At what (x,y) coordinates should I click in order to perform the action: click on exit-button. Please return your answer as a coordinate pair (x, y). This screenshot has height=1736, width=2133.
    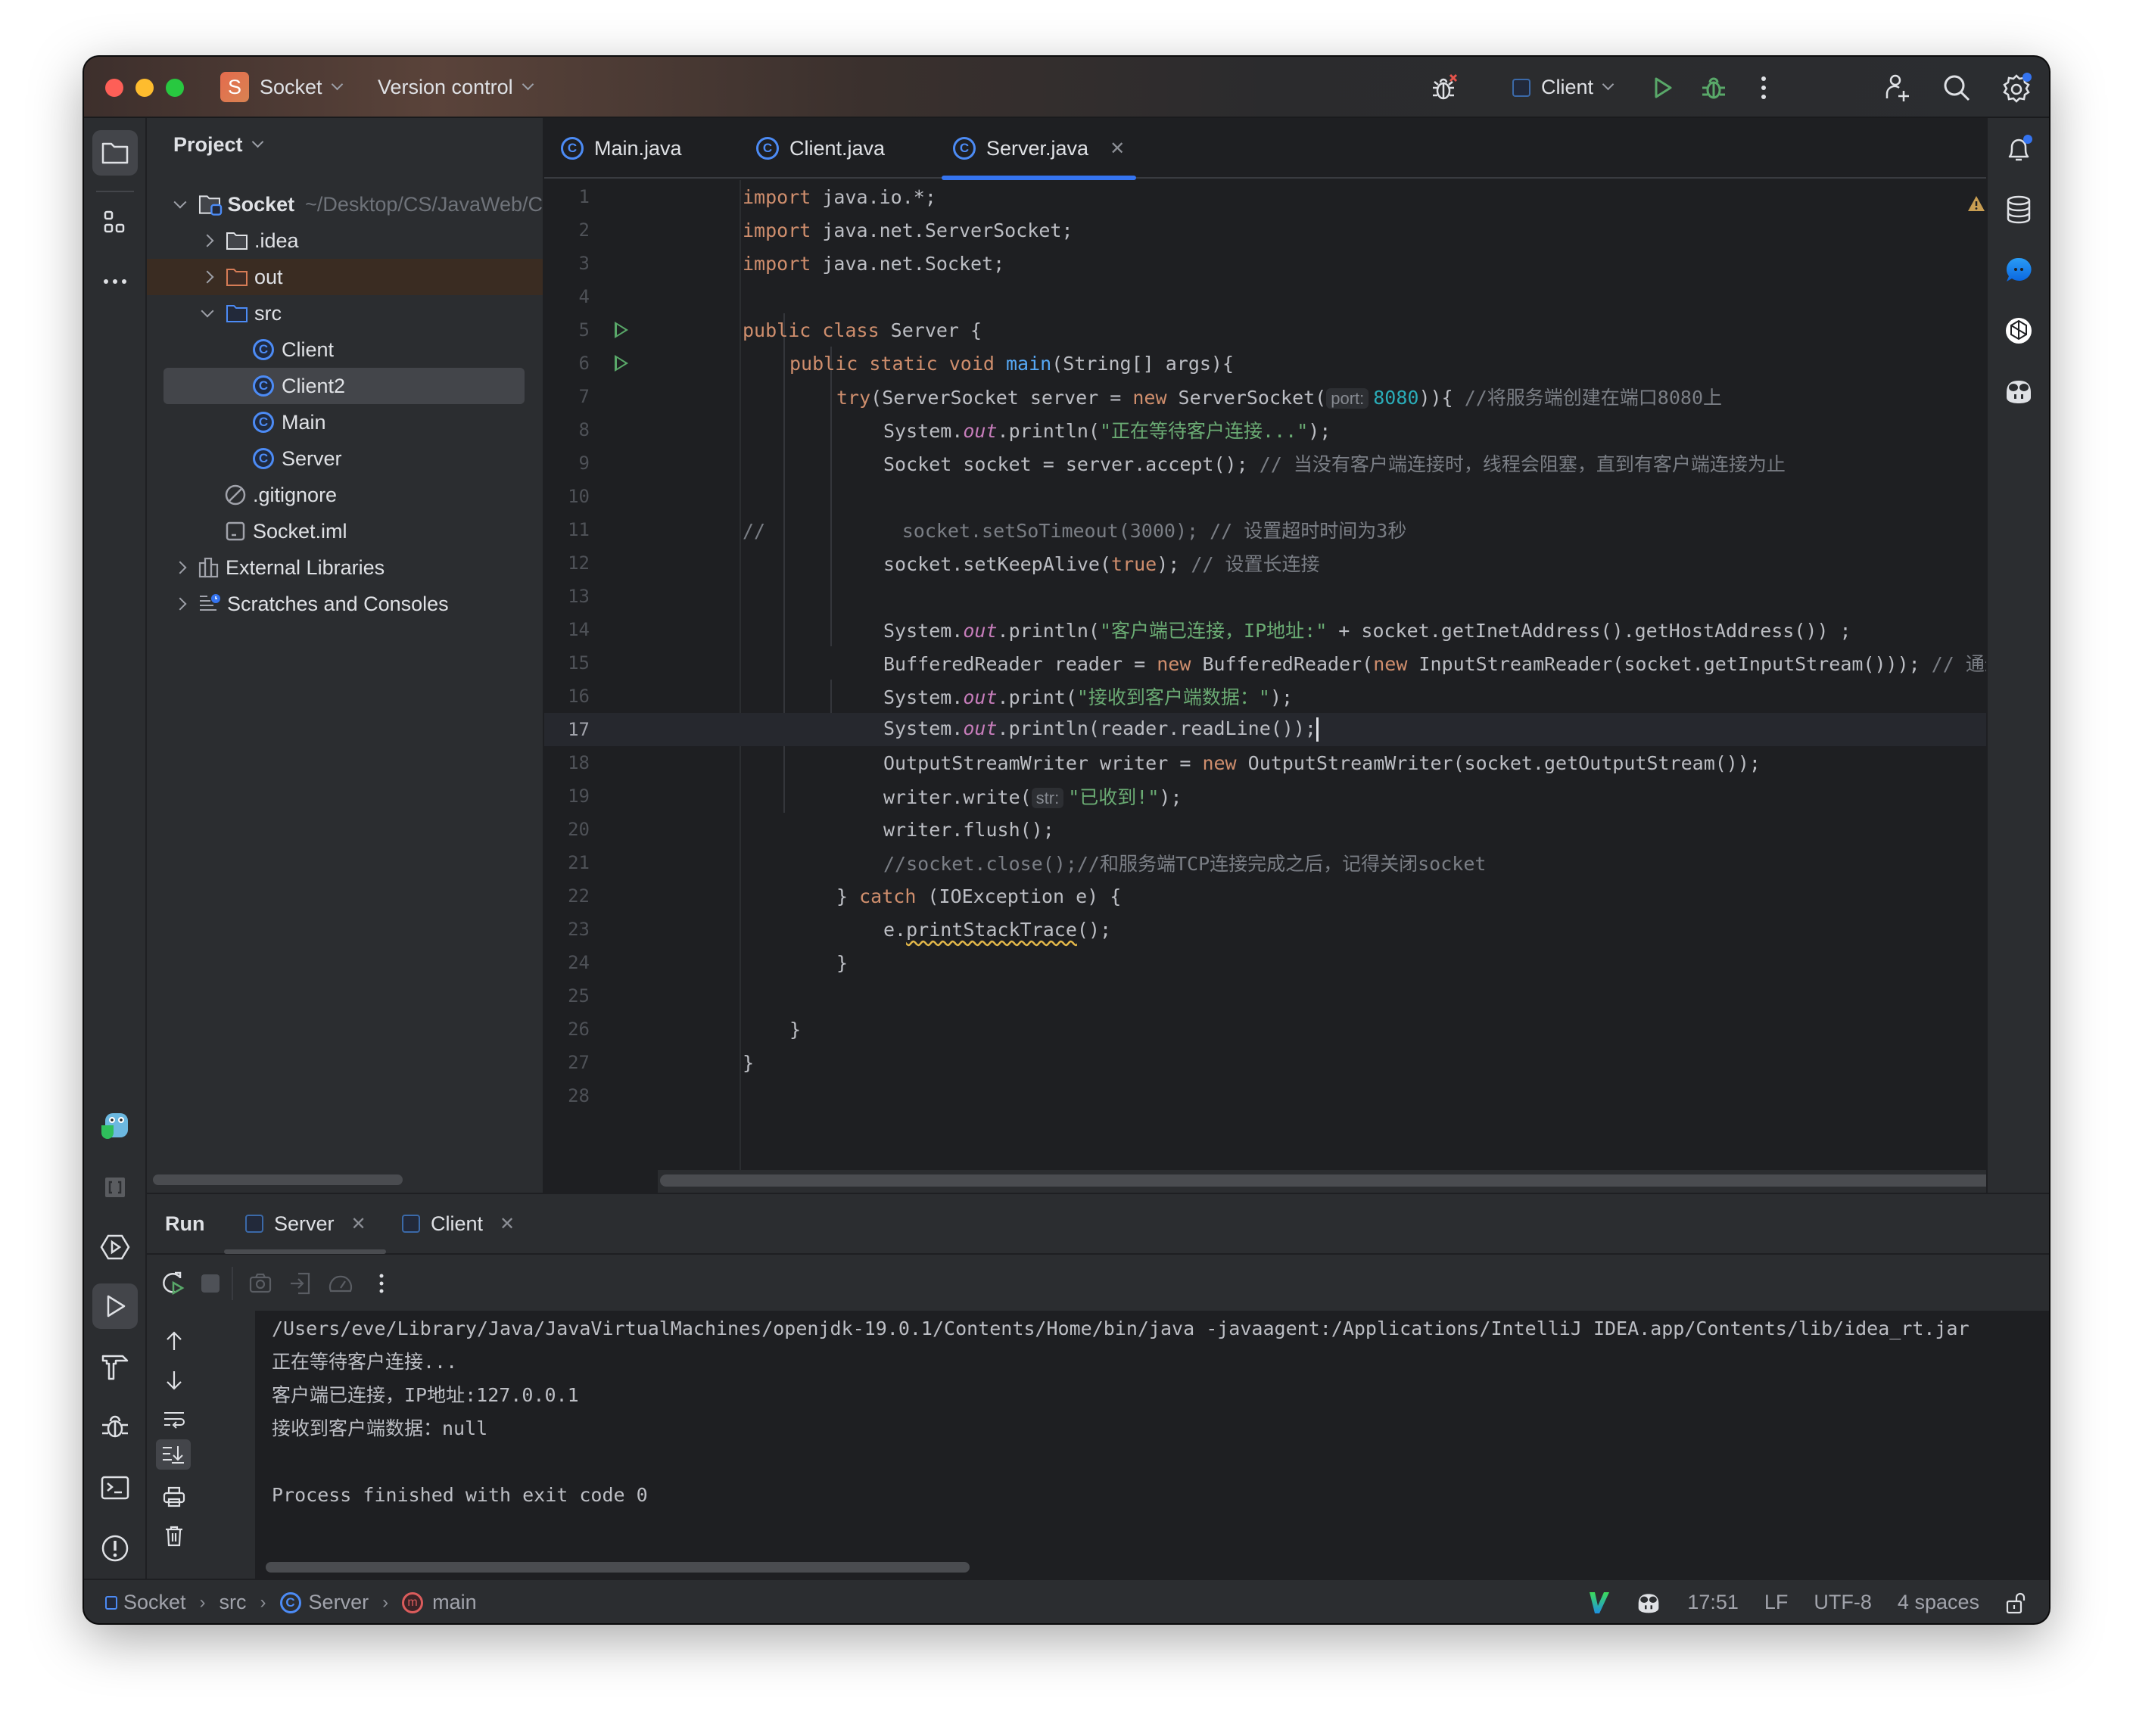
    Looking at the image, I should click on (300, 1283).